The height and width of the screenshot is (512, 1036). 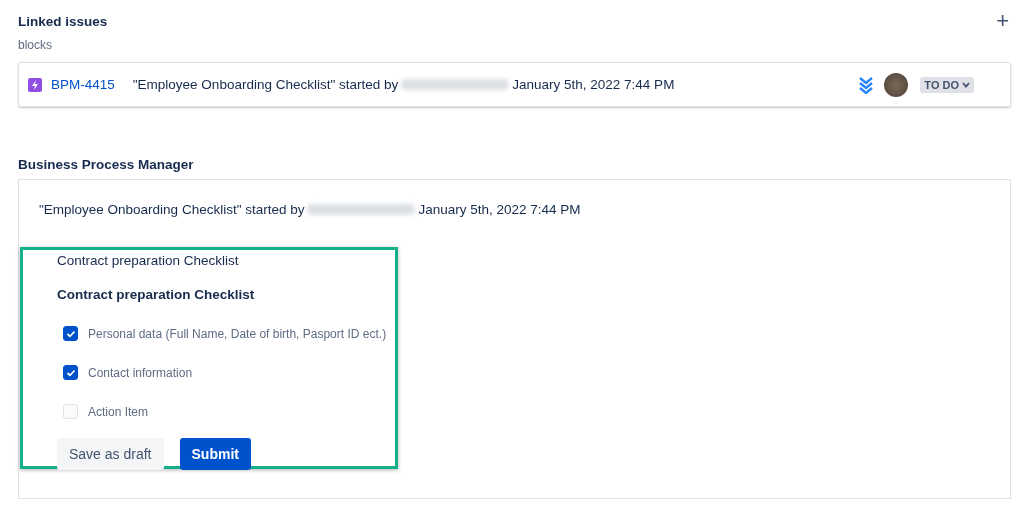 I want to click on avatar, so click(x=896, y=84).